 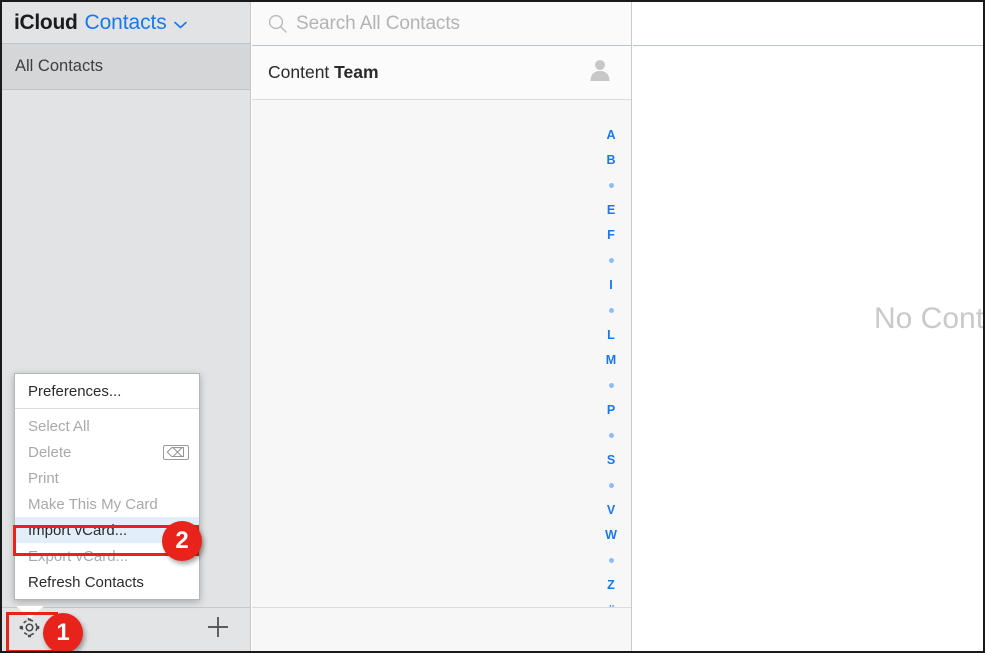 I want to click on chevron-down-icon, so click(x=180, y=24).